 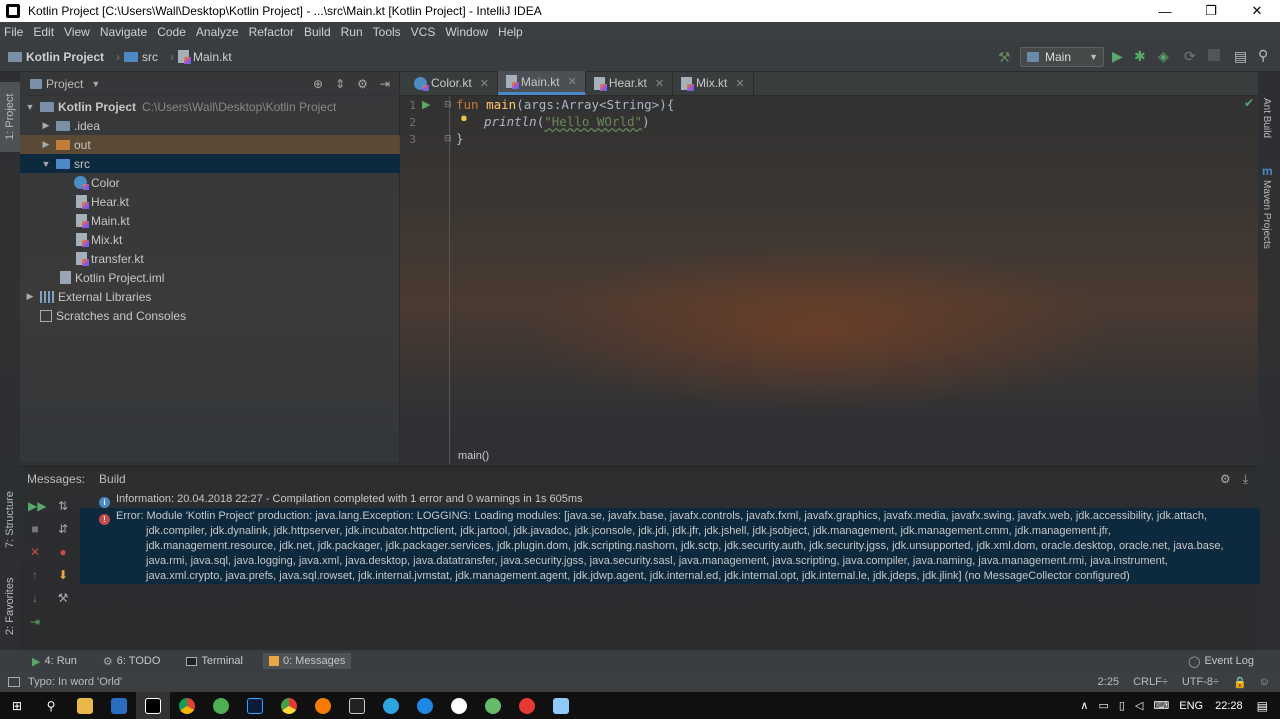 I want to click on menu-refactor: Refactor, so click(x=271, y=32).